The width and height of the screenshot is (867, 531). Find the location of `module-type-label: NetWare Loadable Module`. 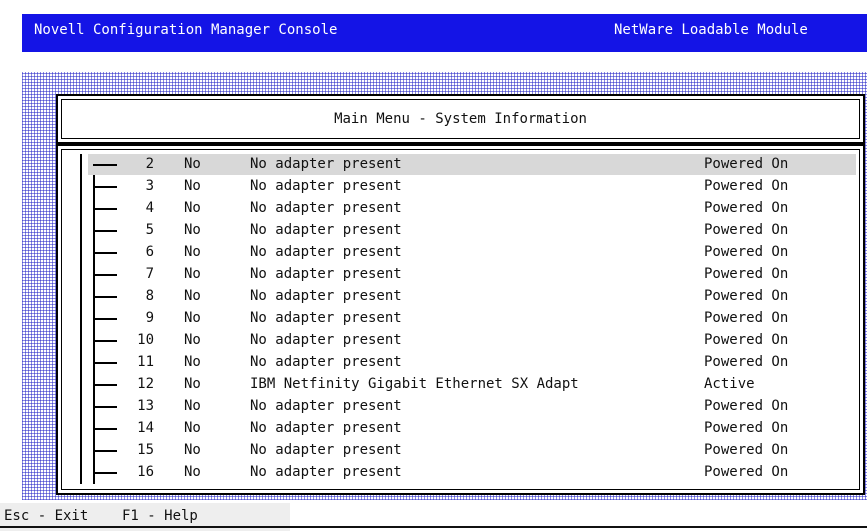

module-type-label: NetWare Loadable Module is located at coordinates (711, 30).